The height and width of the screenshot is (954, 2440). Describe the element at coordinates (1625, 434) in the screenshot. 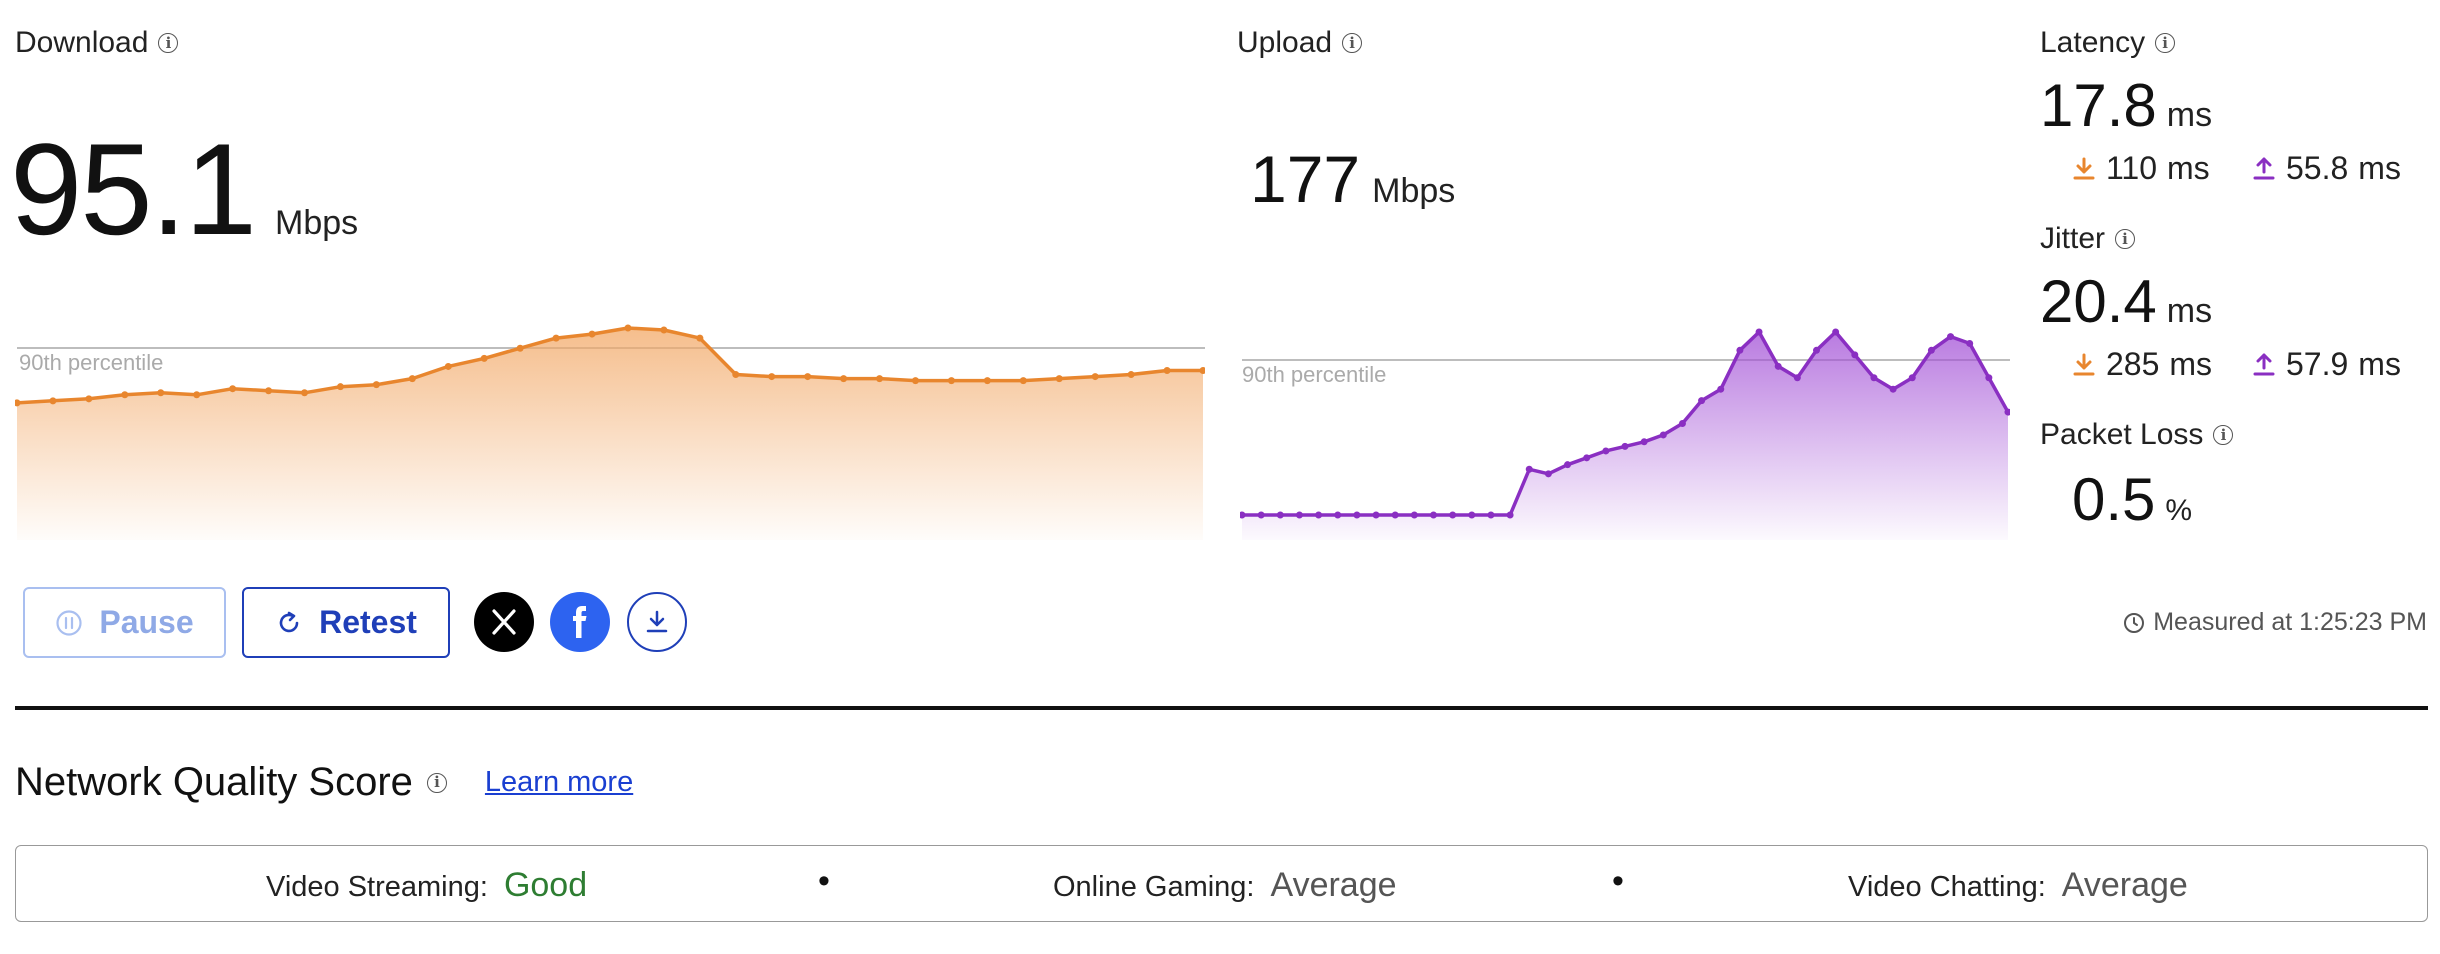

I see `upload-chart: 90th percentile` at that location.